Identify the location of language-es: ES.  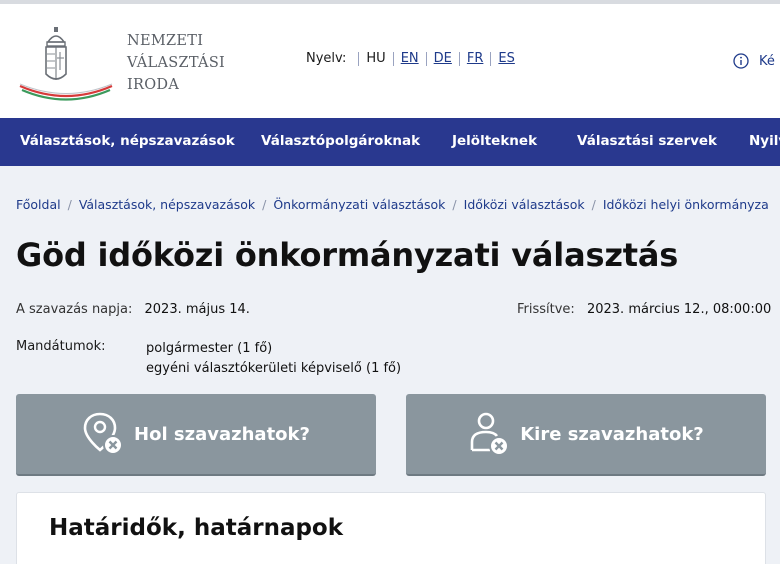
(505, 58).